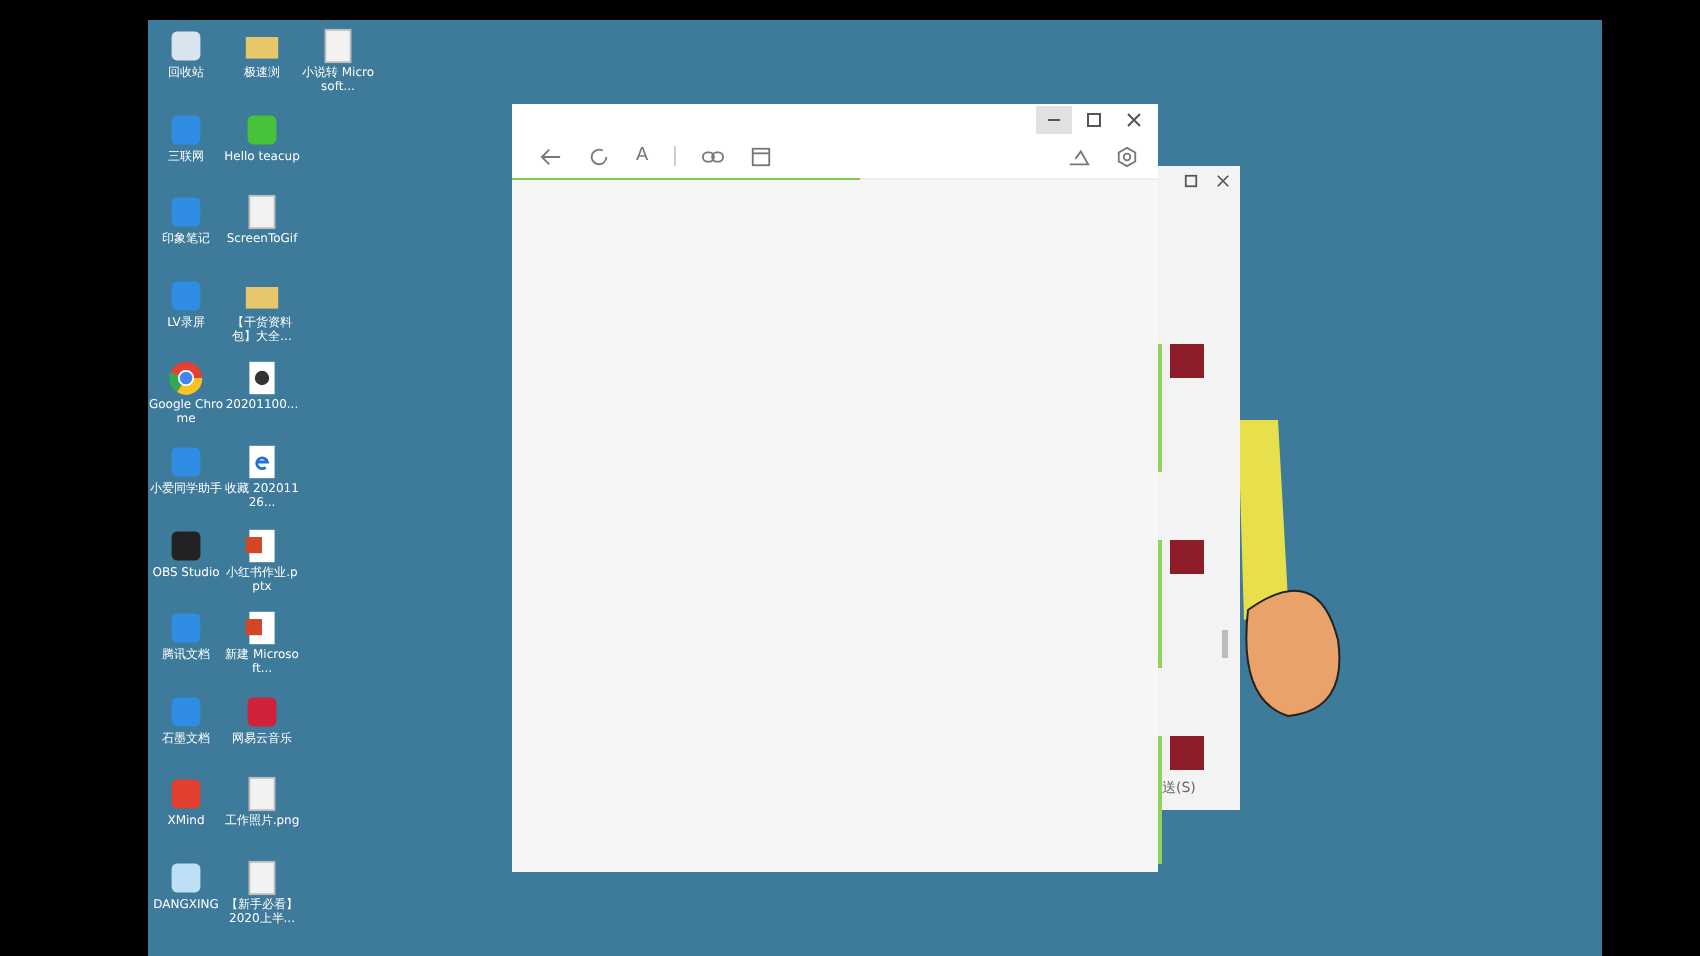 This screenshot has height=956, width=1700. Describe the element at coordinates (1127, 156) in the screenshot. I see `settings-icon` at that location.